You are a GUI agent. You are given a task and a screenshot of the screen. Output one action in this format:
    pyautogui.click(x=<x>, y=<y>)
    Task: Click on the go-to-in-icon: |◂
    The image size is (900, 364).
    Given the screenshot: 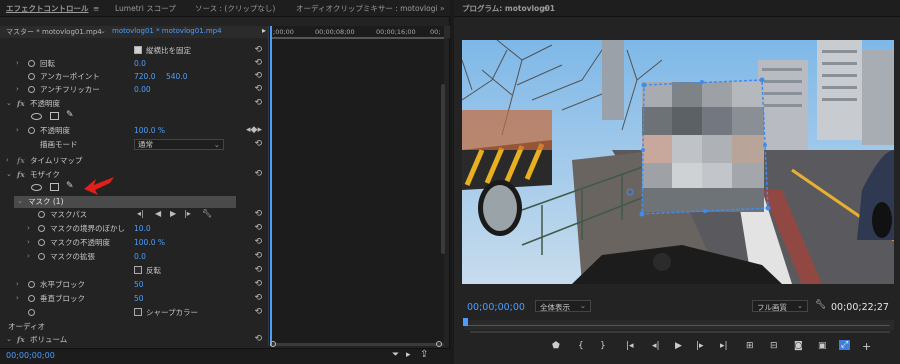 What is the action you would take?
    pyautogui.click(x=630, y=346)
    